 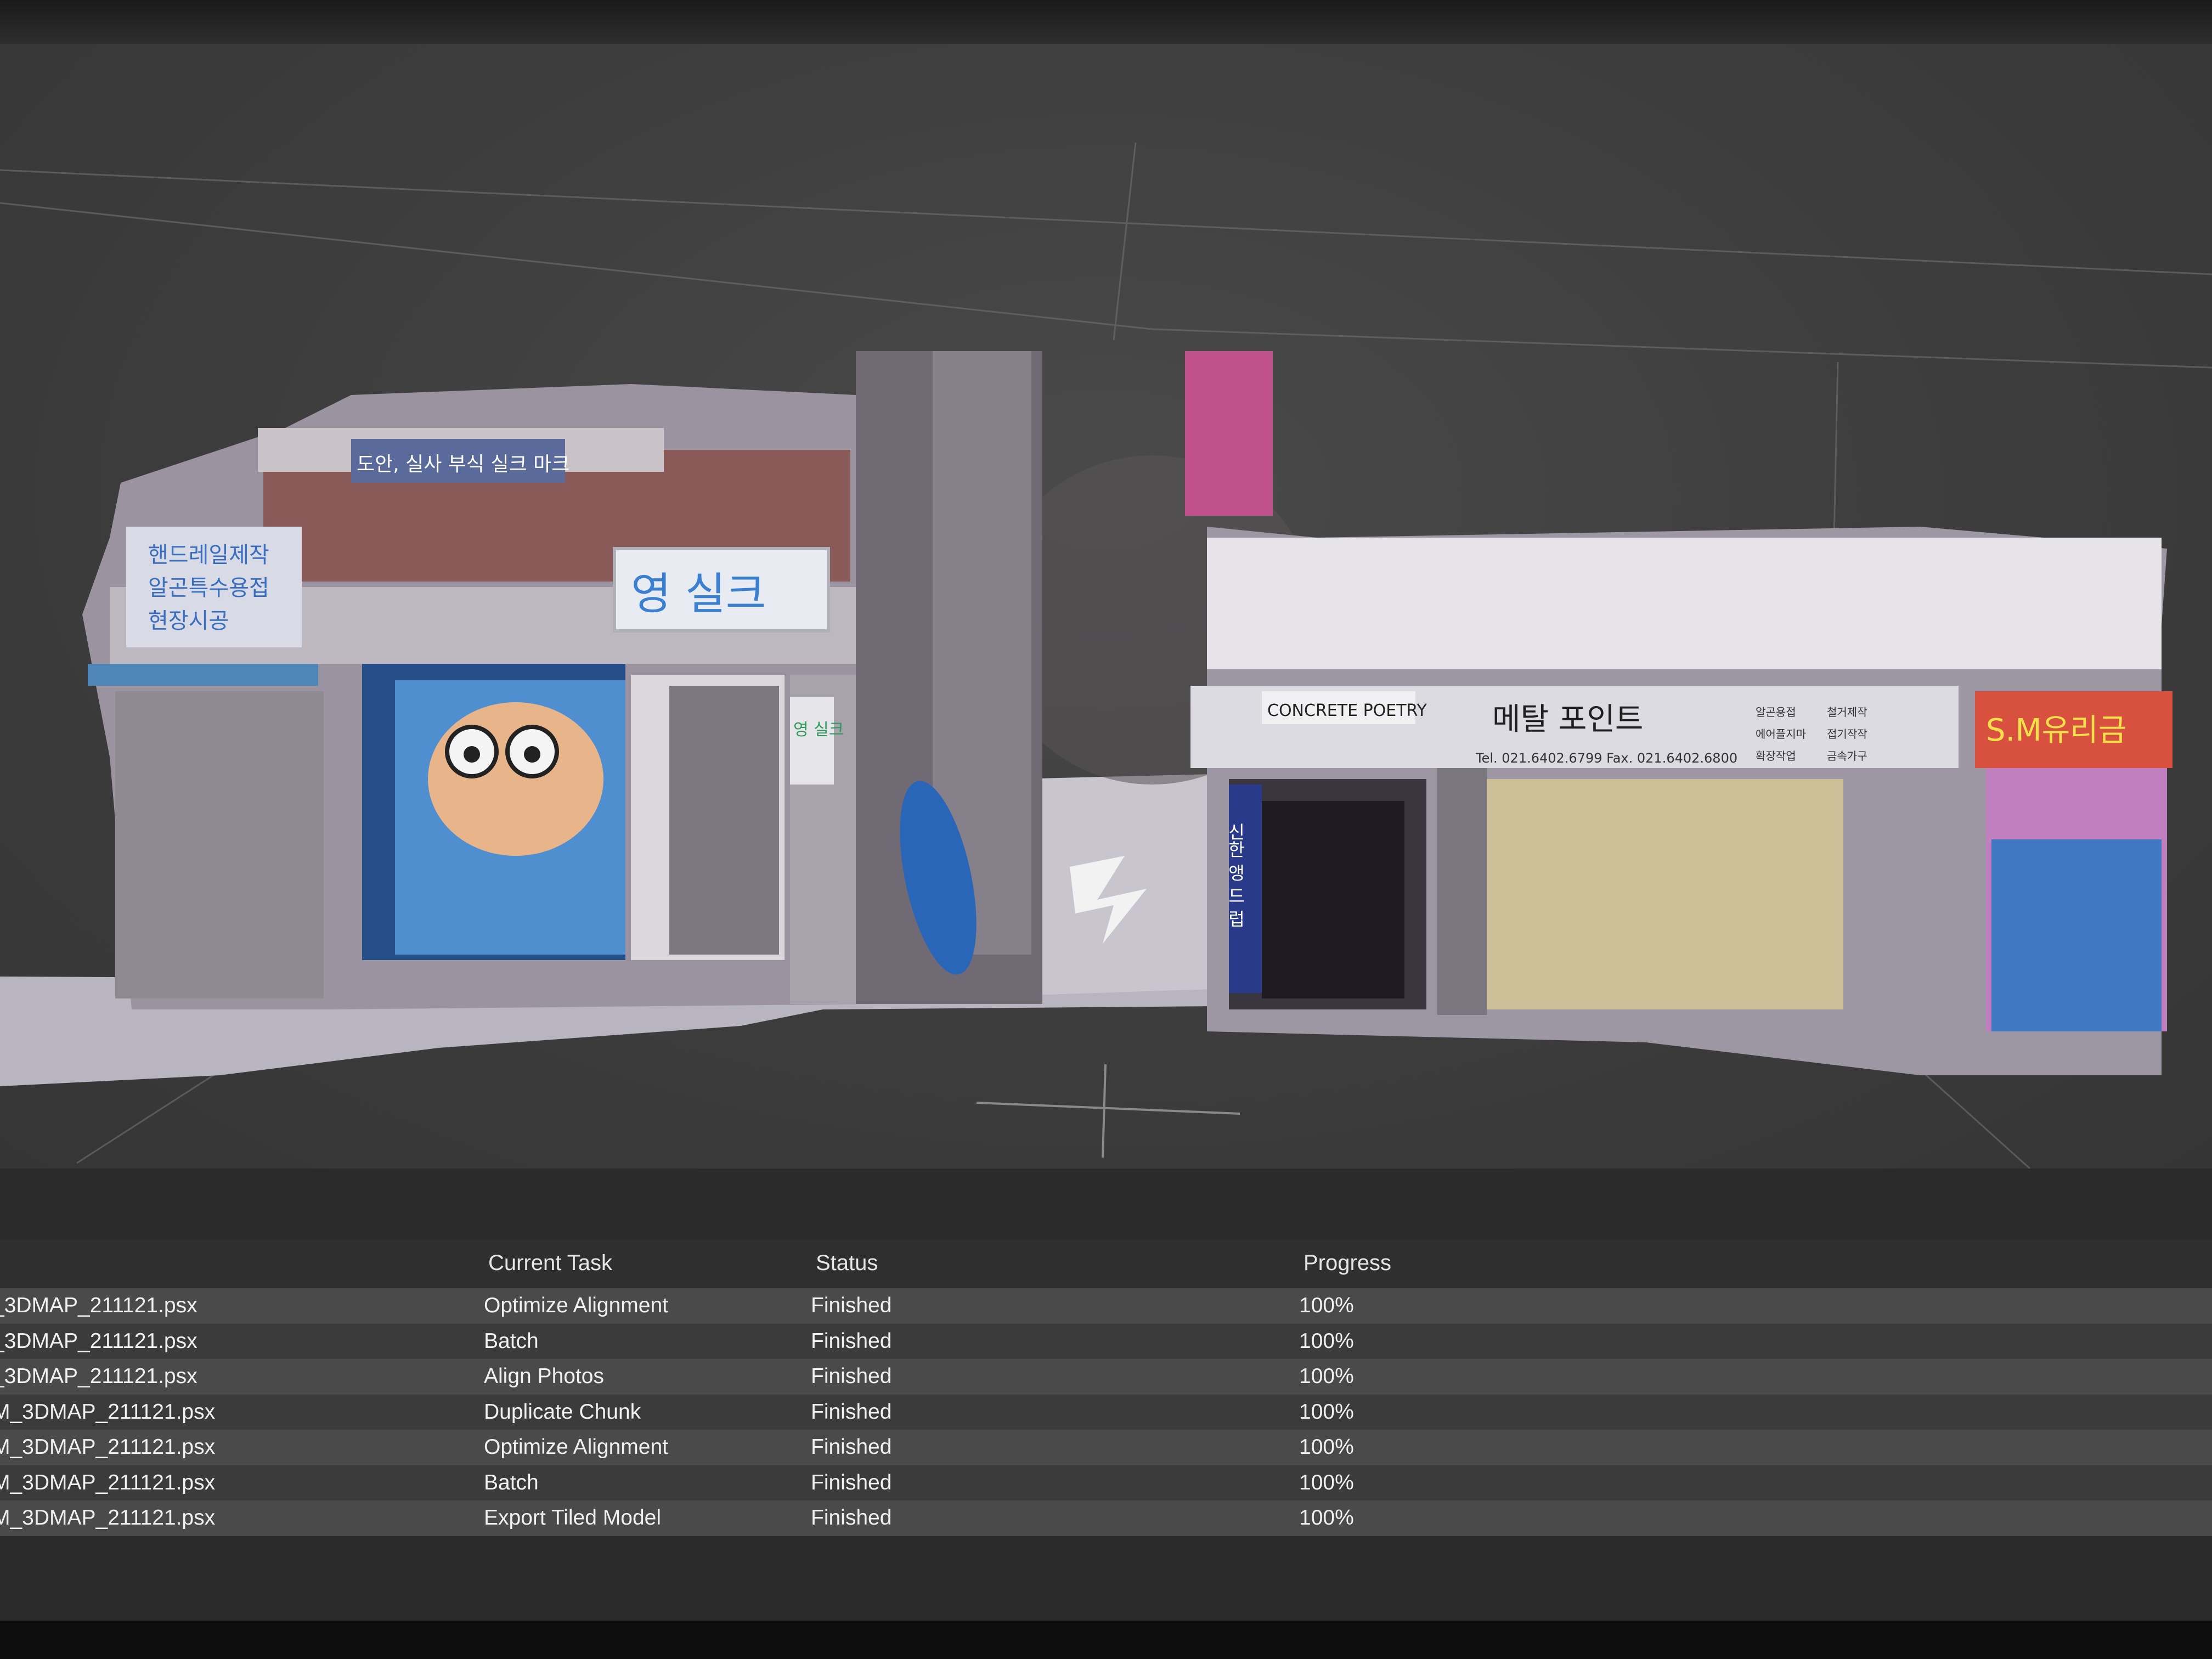 What do you see at coordinates (208, 588) in the screenshot?
I see `svg-text: 알곤특수용접` at bounding box center [208, 588].